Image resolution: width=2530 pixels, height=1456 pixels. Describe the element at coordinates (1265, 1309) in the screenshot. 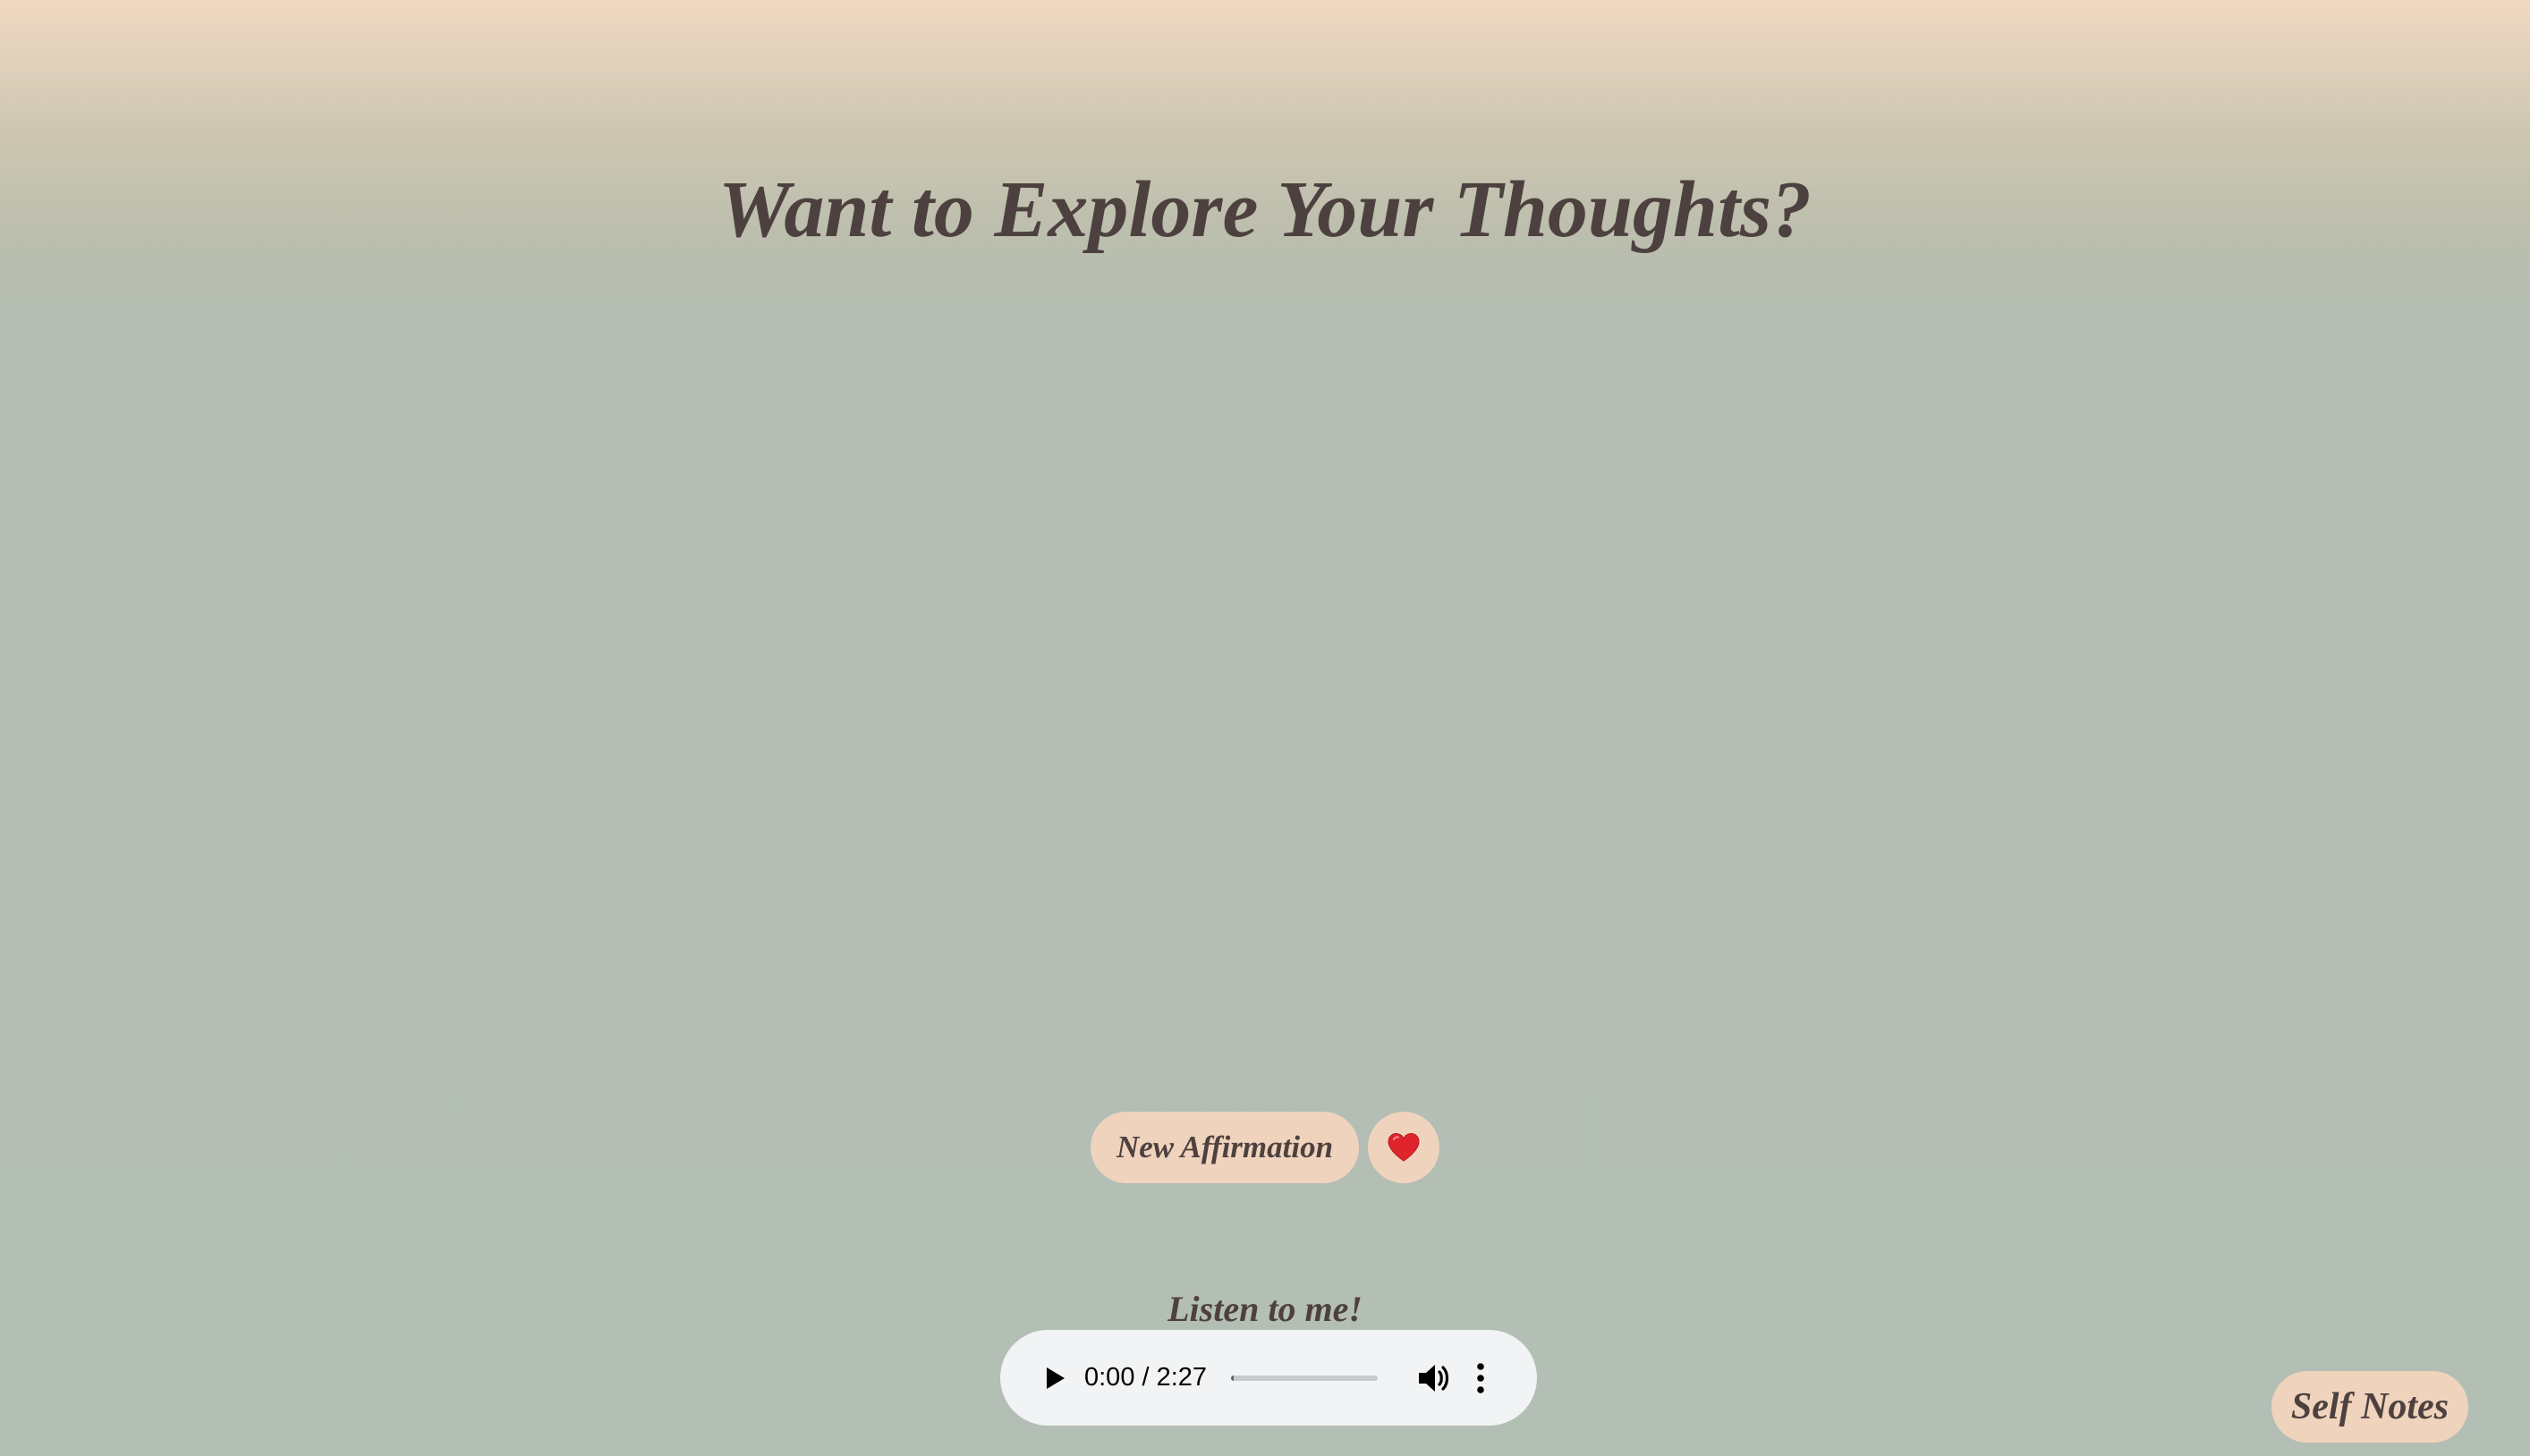

I see `listen-label: Listen to me!` at that location.